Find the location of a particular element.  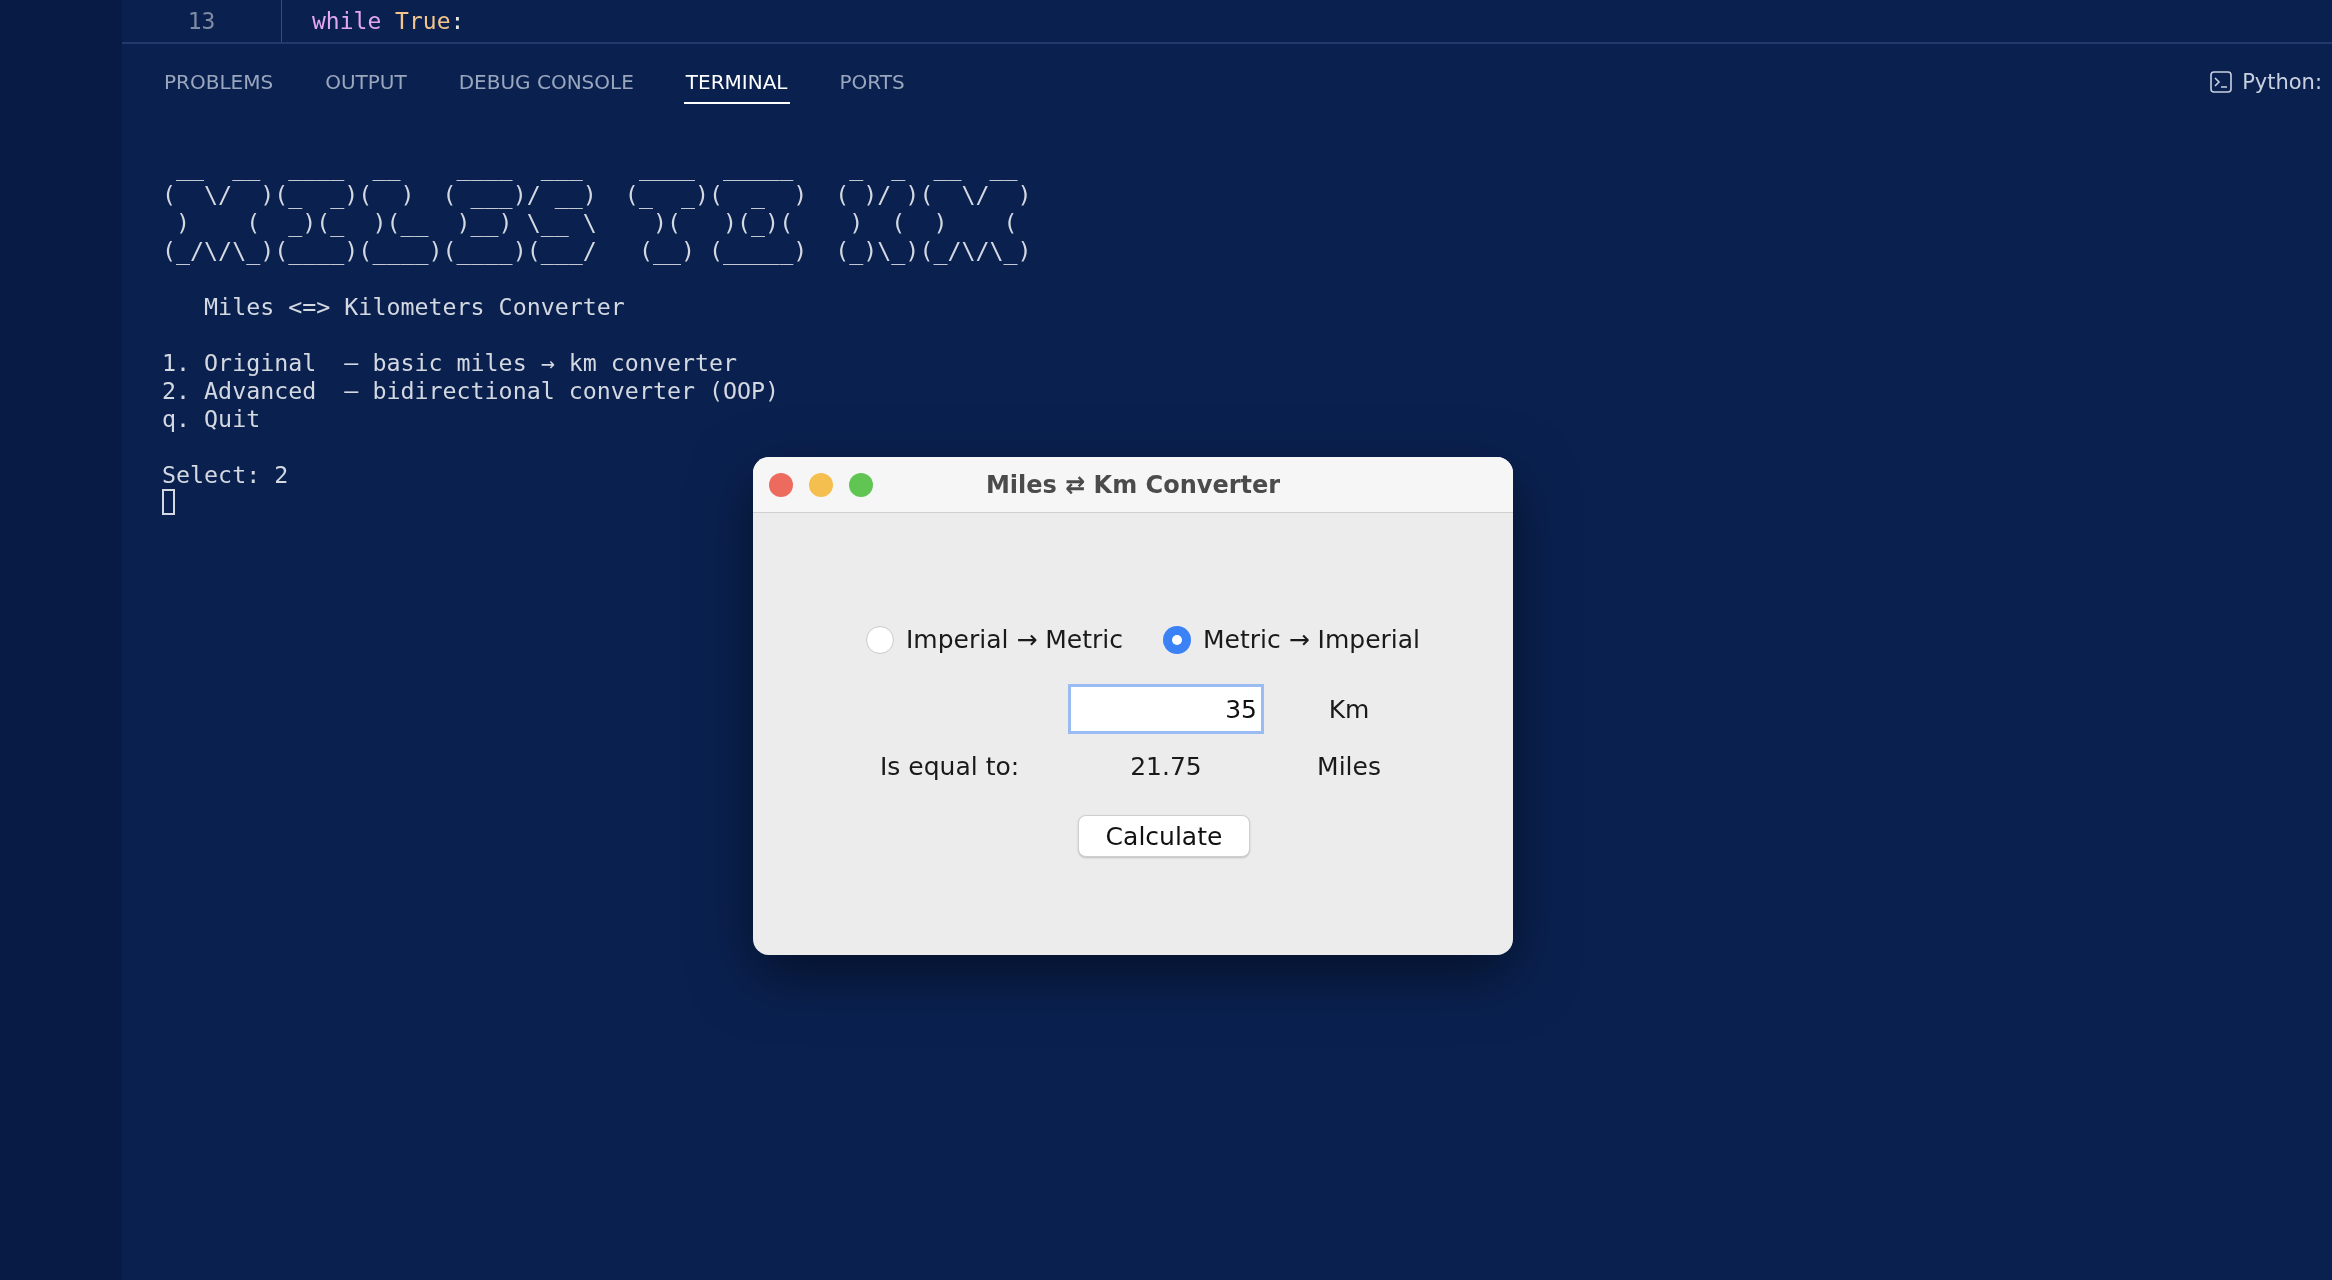

result-value: 21.75 is located at coordinates (1166, 766).